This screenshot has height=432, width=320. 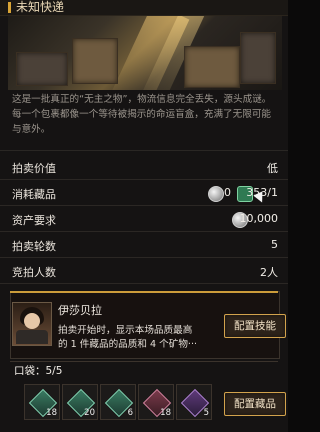 I want to click on bag-slot: 6, so click(x=118, y=402).